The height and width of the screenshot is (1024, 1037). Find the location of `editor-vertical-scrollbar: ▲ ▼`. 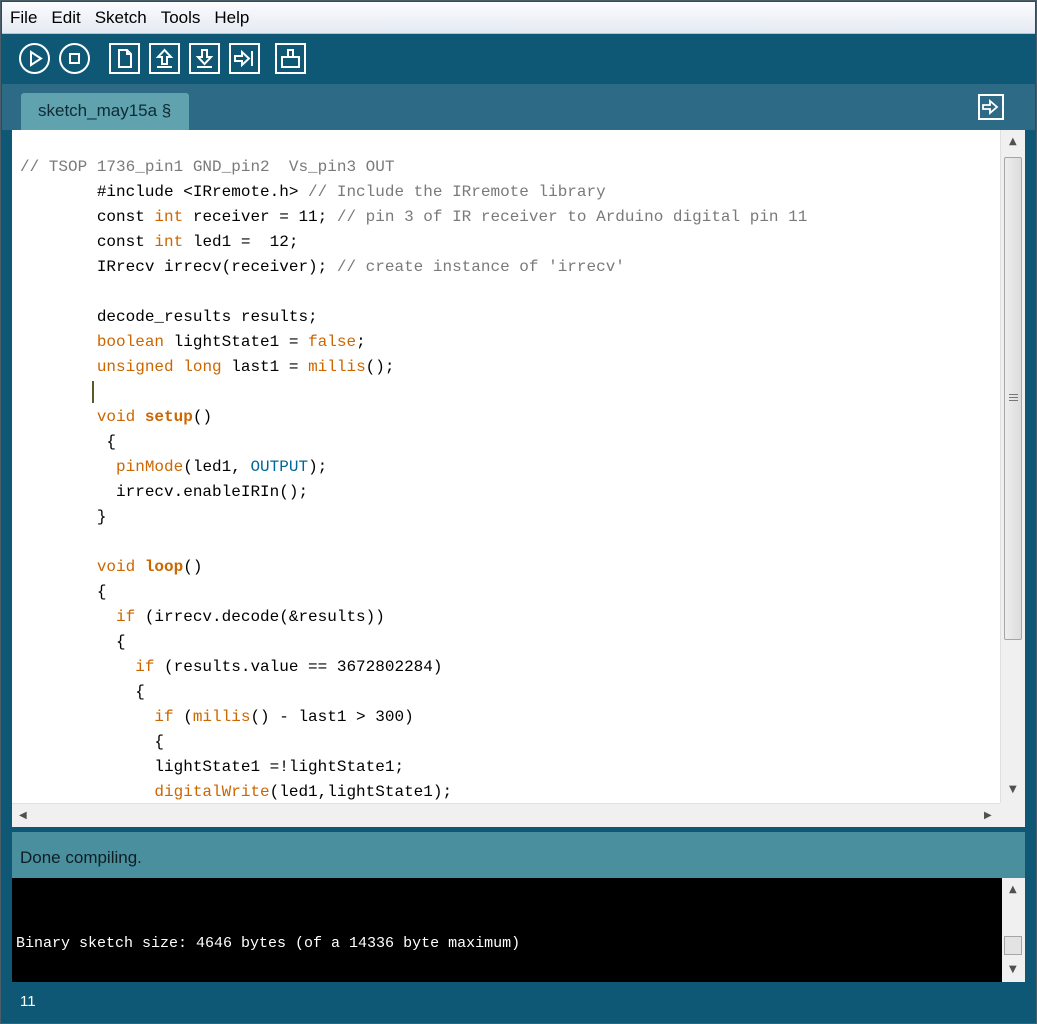

editor-vertical-scrollbar: ▲ ▼ is located at coordinates (1012, 466).